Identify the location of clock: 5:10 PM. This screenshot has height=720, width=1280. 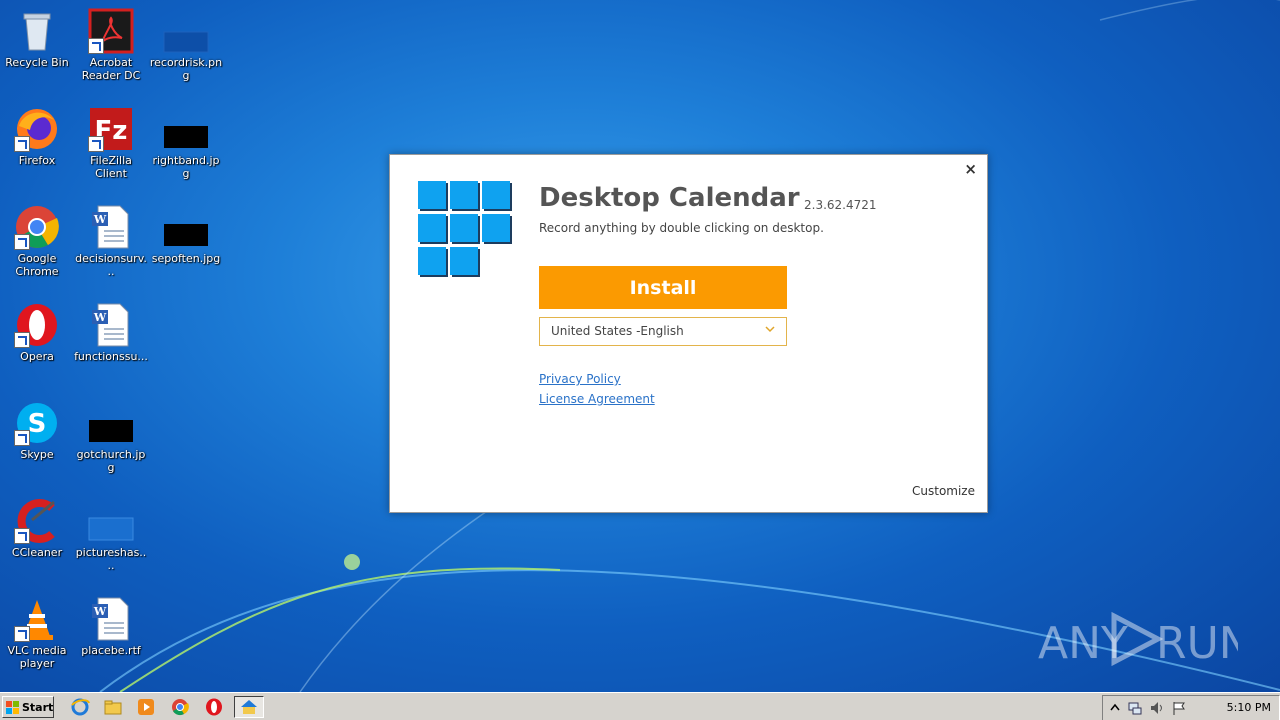
(1249, 707).